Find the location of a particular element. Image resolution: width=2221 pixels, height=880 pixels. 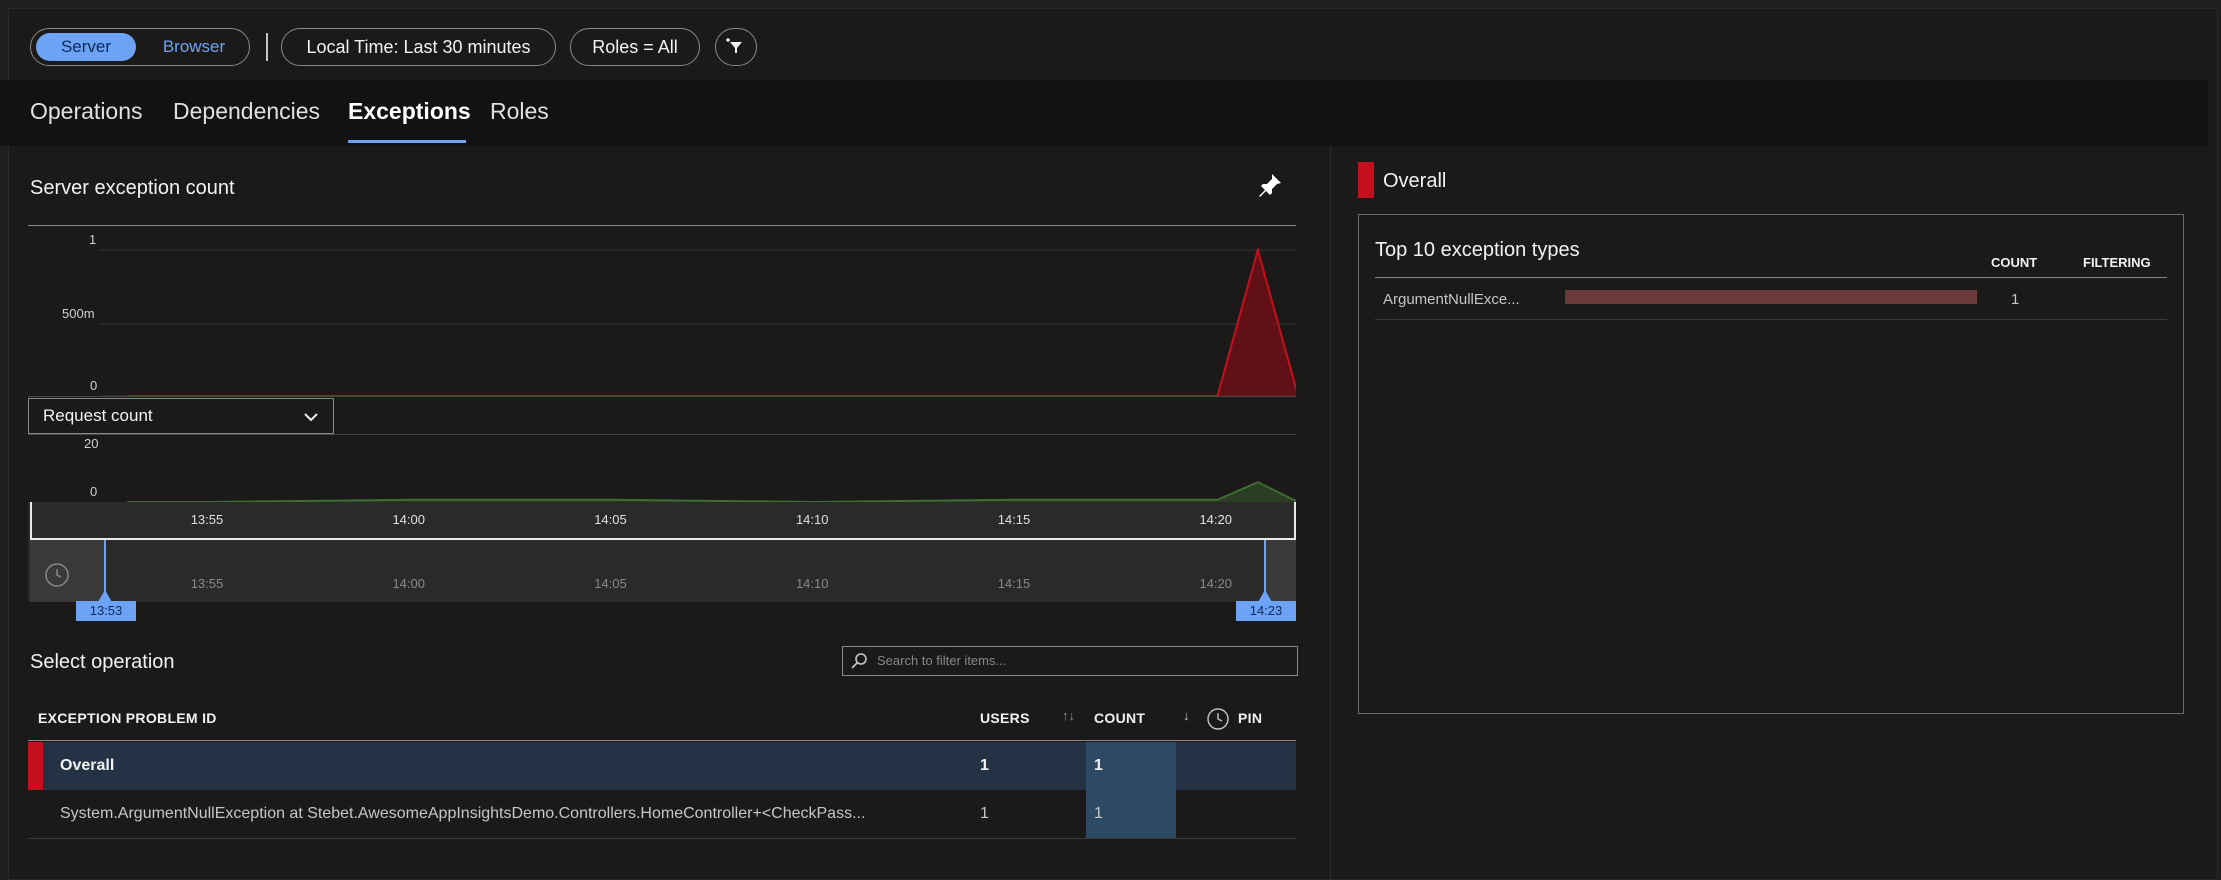

sort-both-icon: ↑↓ is located at coordinates (1068, 715).